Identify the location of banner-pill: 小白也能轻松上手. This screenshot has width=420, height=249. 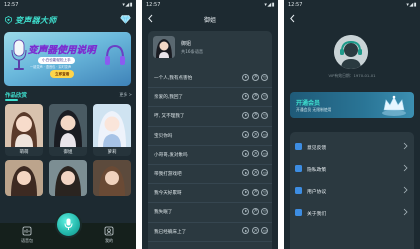
(56, 60).